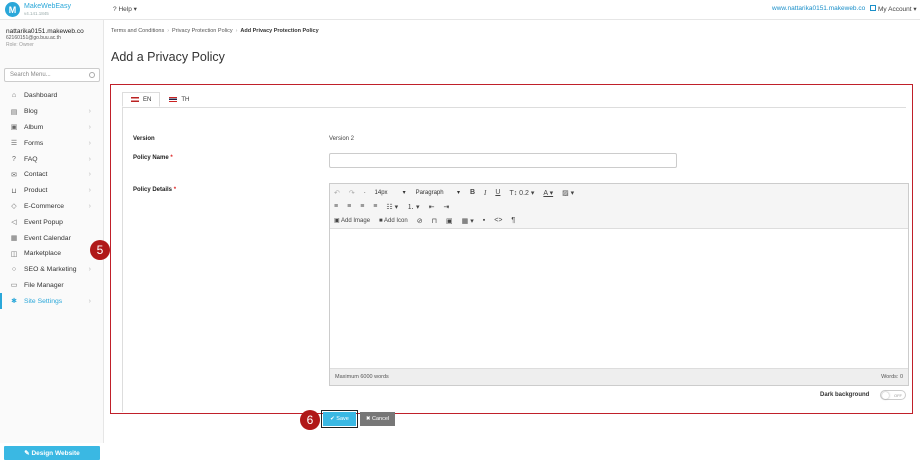 The height and width of the screenshot is (460, 920). What do you see at coordinates (434, 221) in the screenshot?
I see `bookmark-icon: ⊓` at bounding box center [434, 221].